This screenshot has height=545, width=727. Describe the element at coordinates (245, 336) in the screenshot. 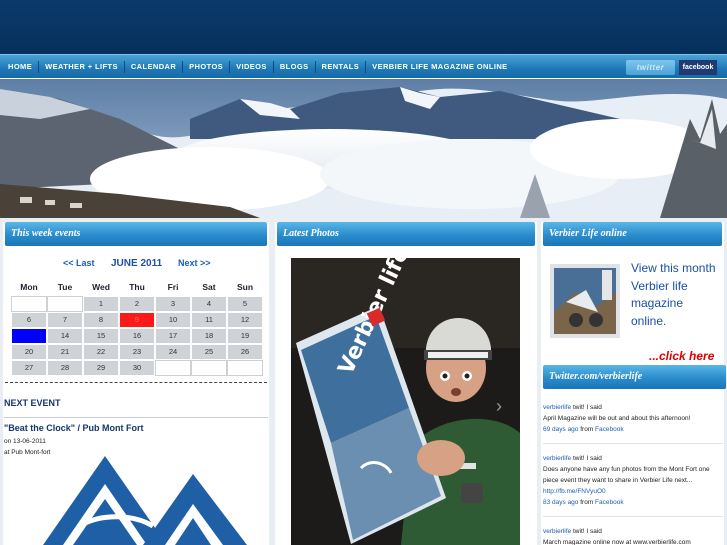

I see `calendar-day: 19` at that location.